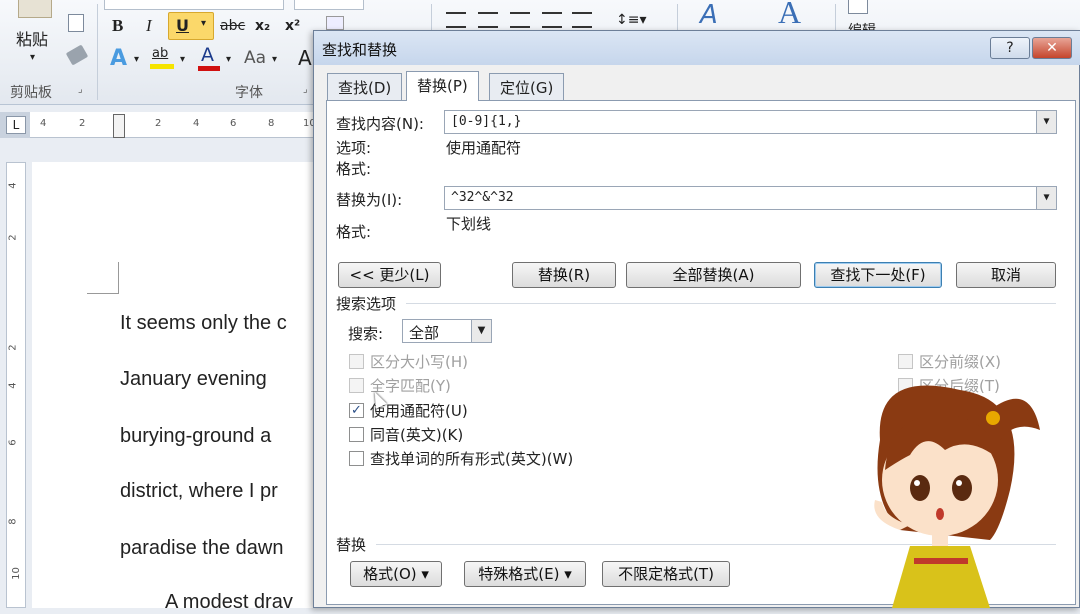 The image size is (1080, 614). What do you see at coordinates (456, 20) in the screenshot?
I see `align-left-icon` at bounding box center [456, 20].